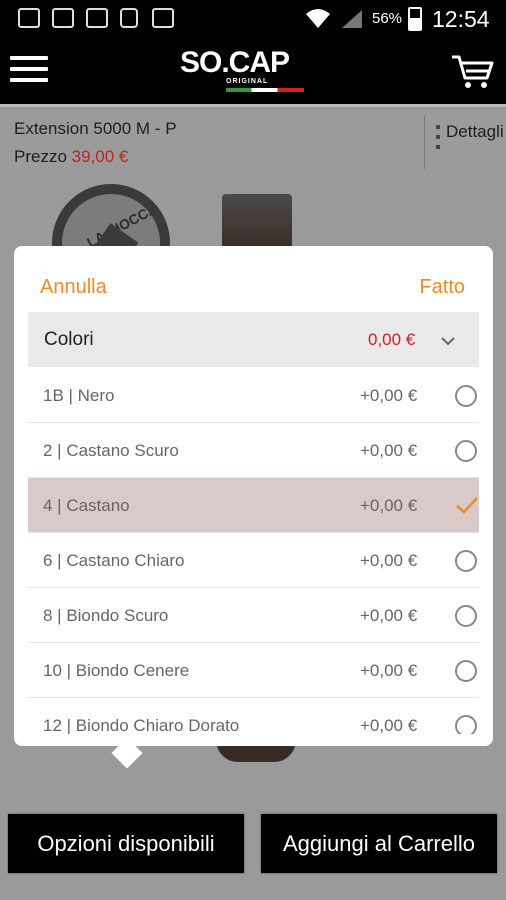  What do you see at coordinates (69, 339) in the screenshot?
I see `section-title: Colori` at bounding box center [69, 339].